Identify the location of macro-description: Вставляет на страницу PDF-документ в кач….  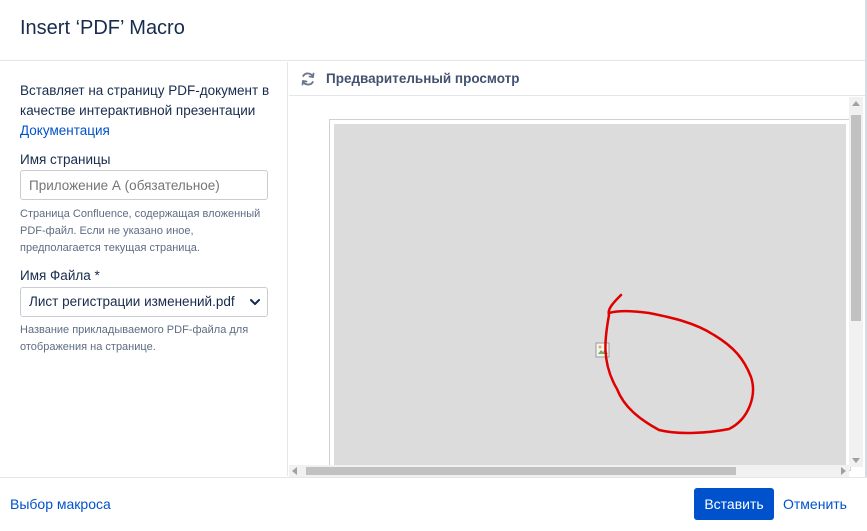
(147, 111).